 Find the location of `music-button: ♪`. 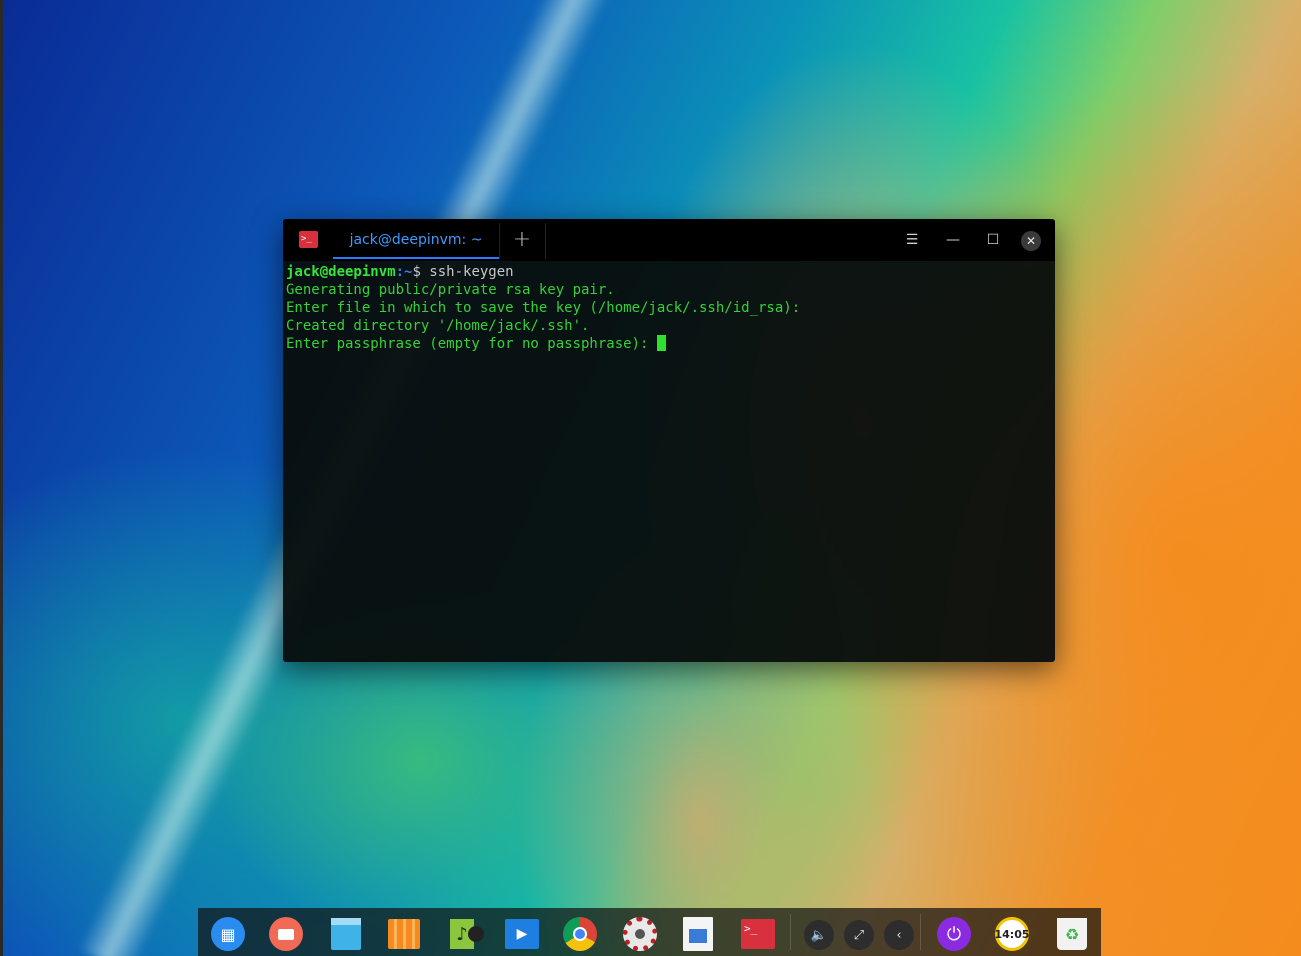

music-button: ♪ is located at coordinates (464, 934).